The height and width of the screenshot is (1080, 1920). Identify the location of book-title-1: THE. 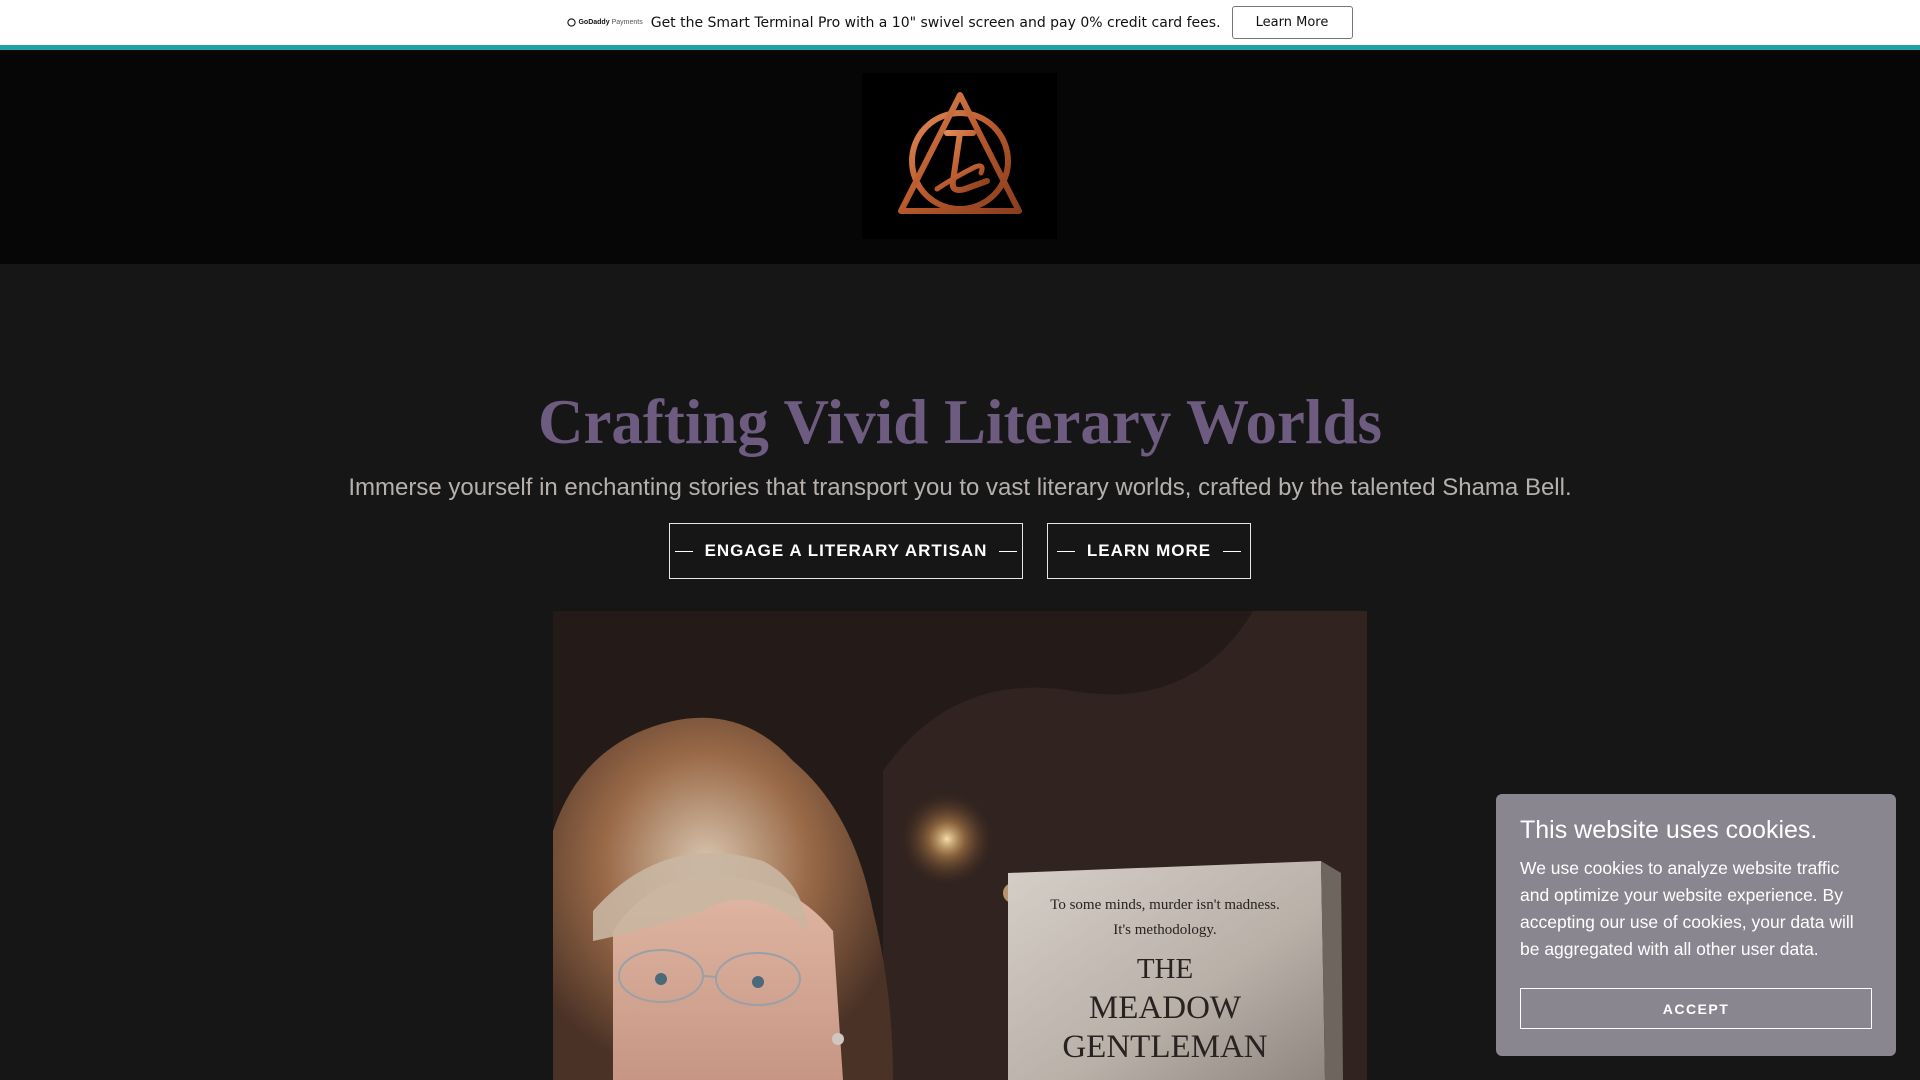
(1165, 969).